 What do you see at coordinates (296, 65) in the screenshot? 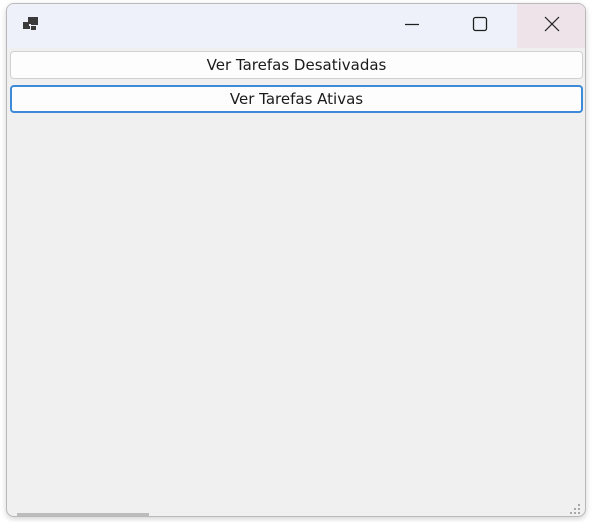
I see `view-disabled-tasks-button: Ver Tarefas Desativadas` at bounding box center [296, 65].